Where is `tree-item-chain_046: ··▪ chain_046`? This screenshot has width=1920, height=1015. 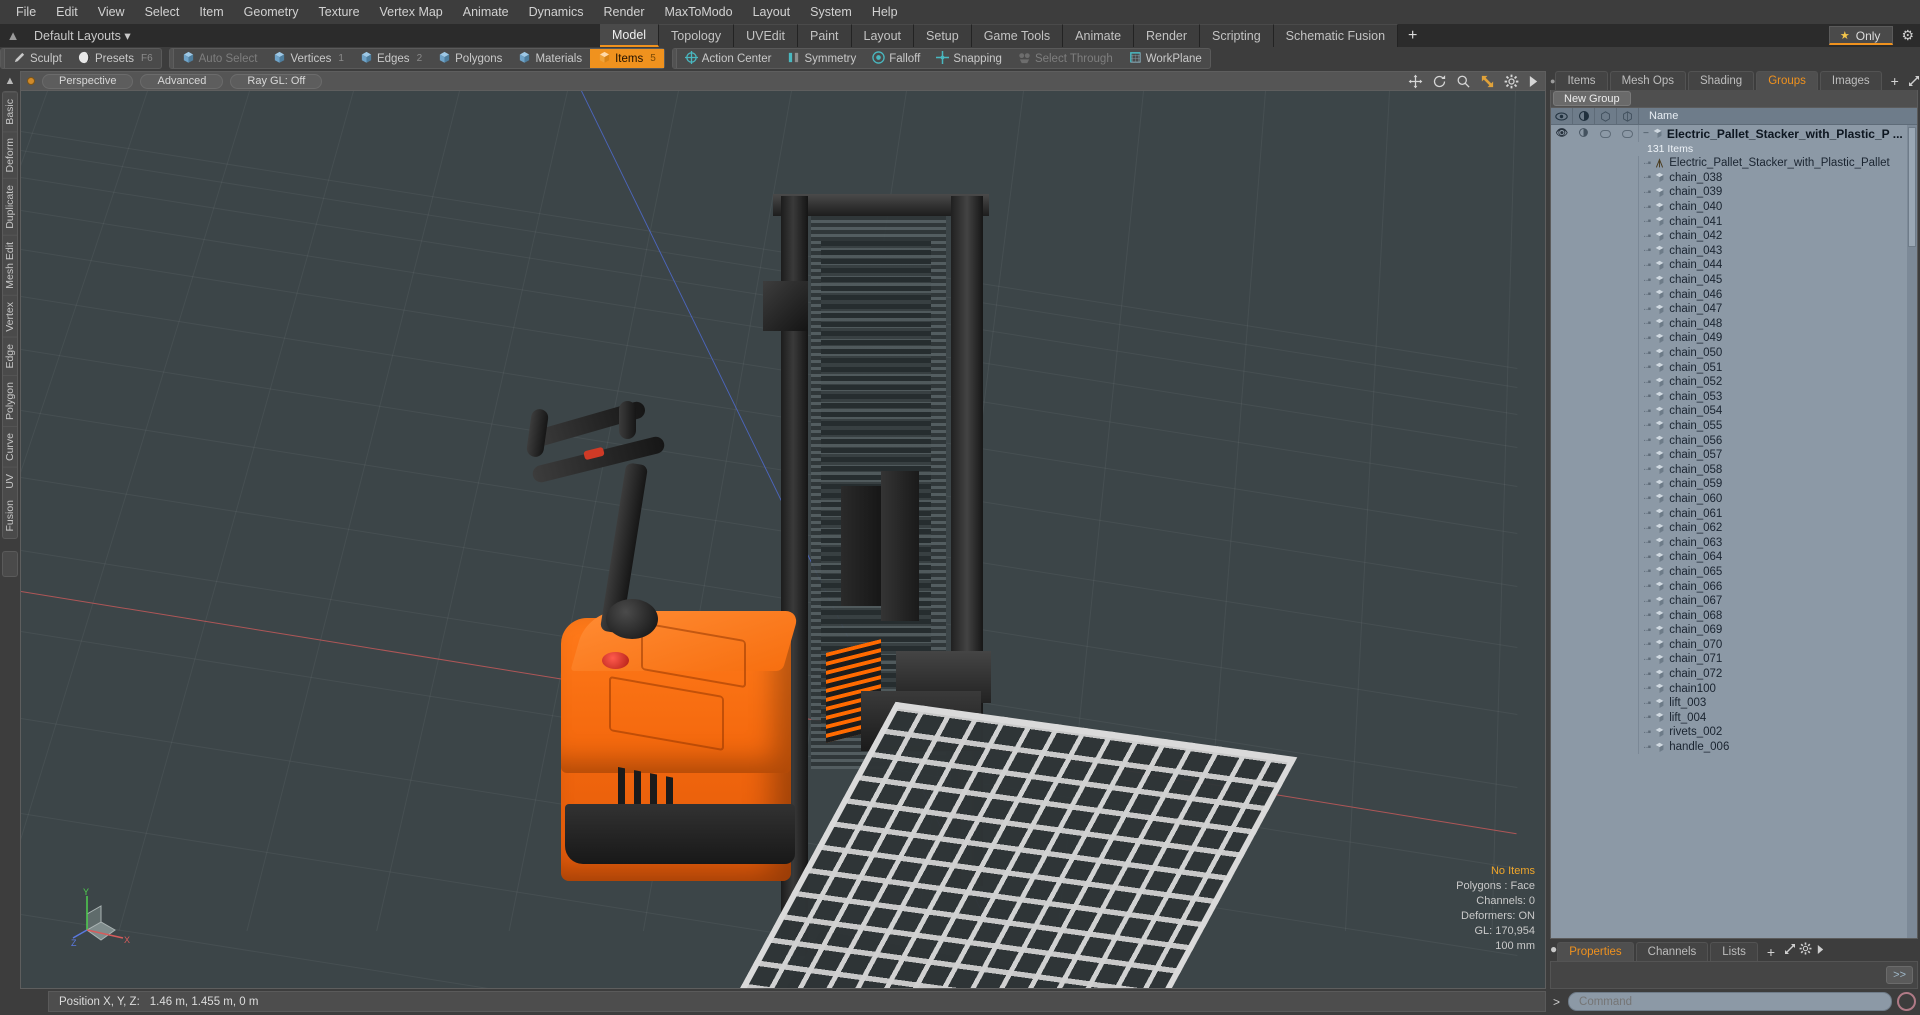
tree-item-chain_046: ··▪ chain_046 is located at coordinates (1734, 294).